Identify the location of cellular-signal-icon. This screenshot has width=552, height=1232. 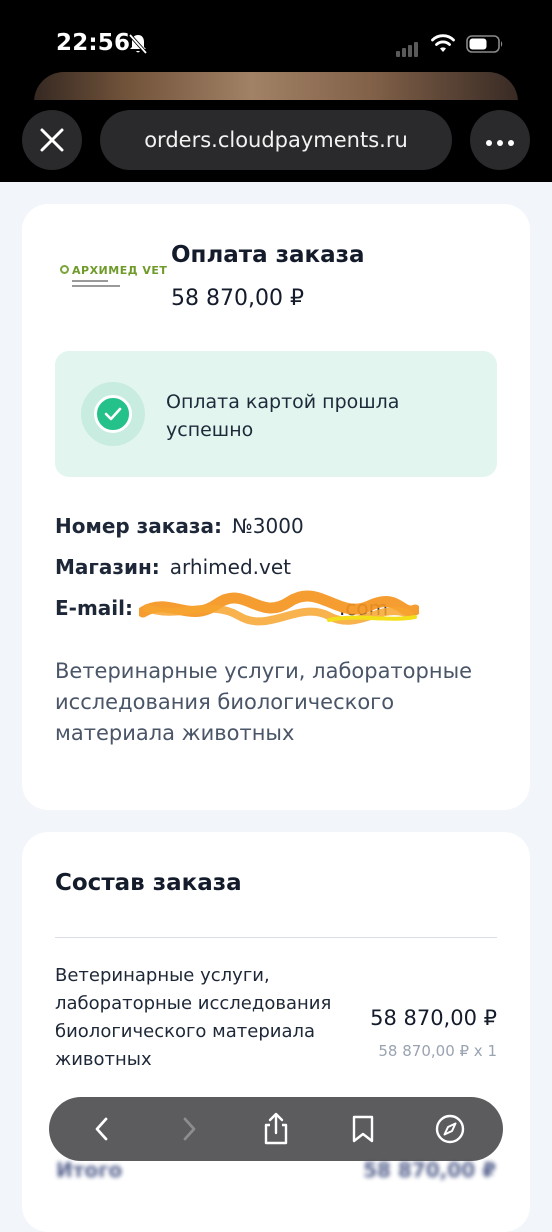
(408, 47).